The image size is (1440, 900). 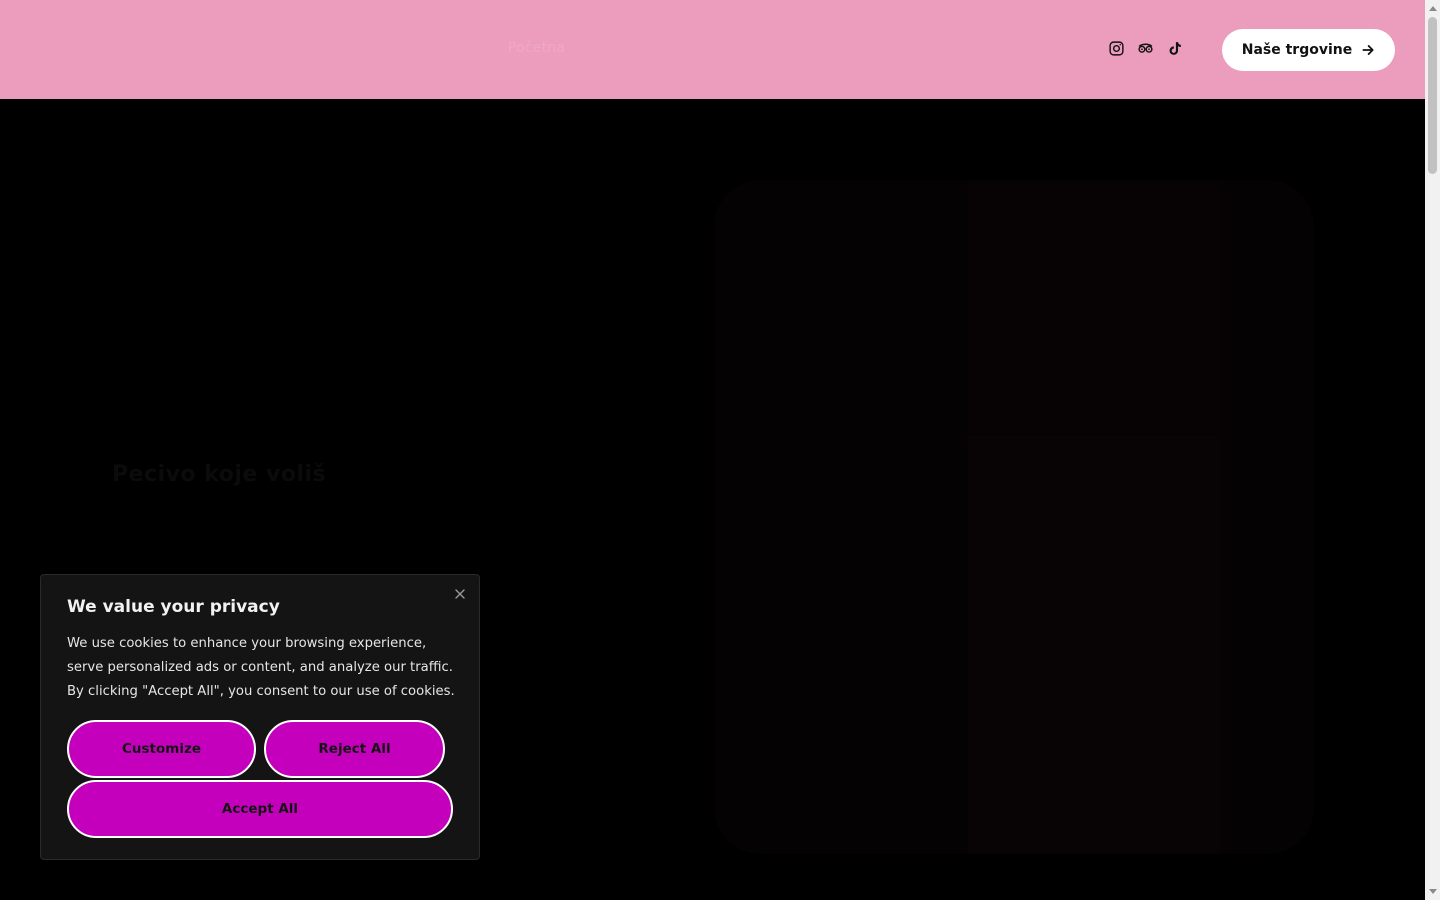 I want to click on scroll-down-icon, so click(x=1432, y=891).